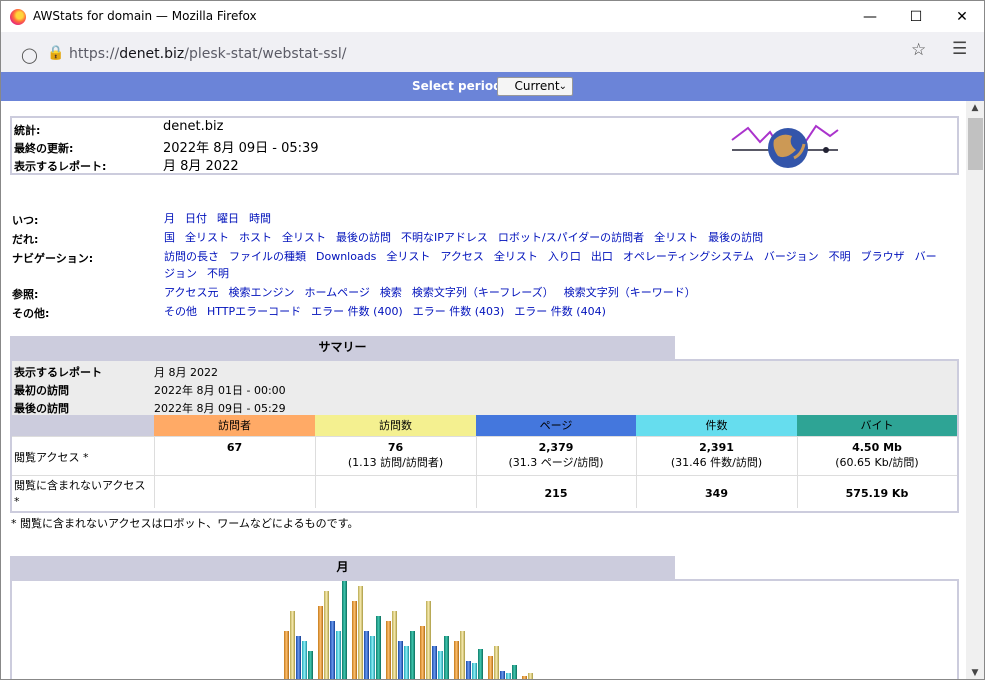 Image resolution: width=985 pixels, height=680 pixels. Describe the element at coordinates (959, 49) in the screenshot. I see `hamburger-menu-icon: ☰` at that location.